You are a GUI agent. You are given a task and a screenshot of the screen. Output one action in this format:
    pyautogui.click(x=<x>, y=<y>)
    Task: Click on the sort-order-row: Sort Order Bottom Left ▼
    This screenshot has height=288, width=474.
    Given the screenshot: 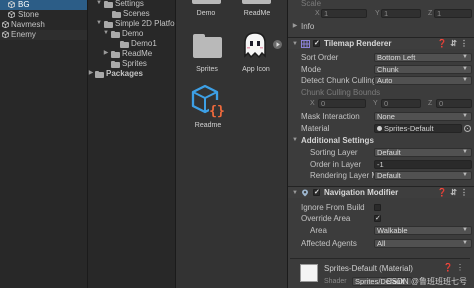 What is the action you would take?
    pyautogui.click(x=381, y=57)
    